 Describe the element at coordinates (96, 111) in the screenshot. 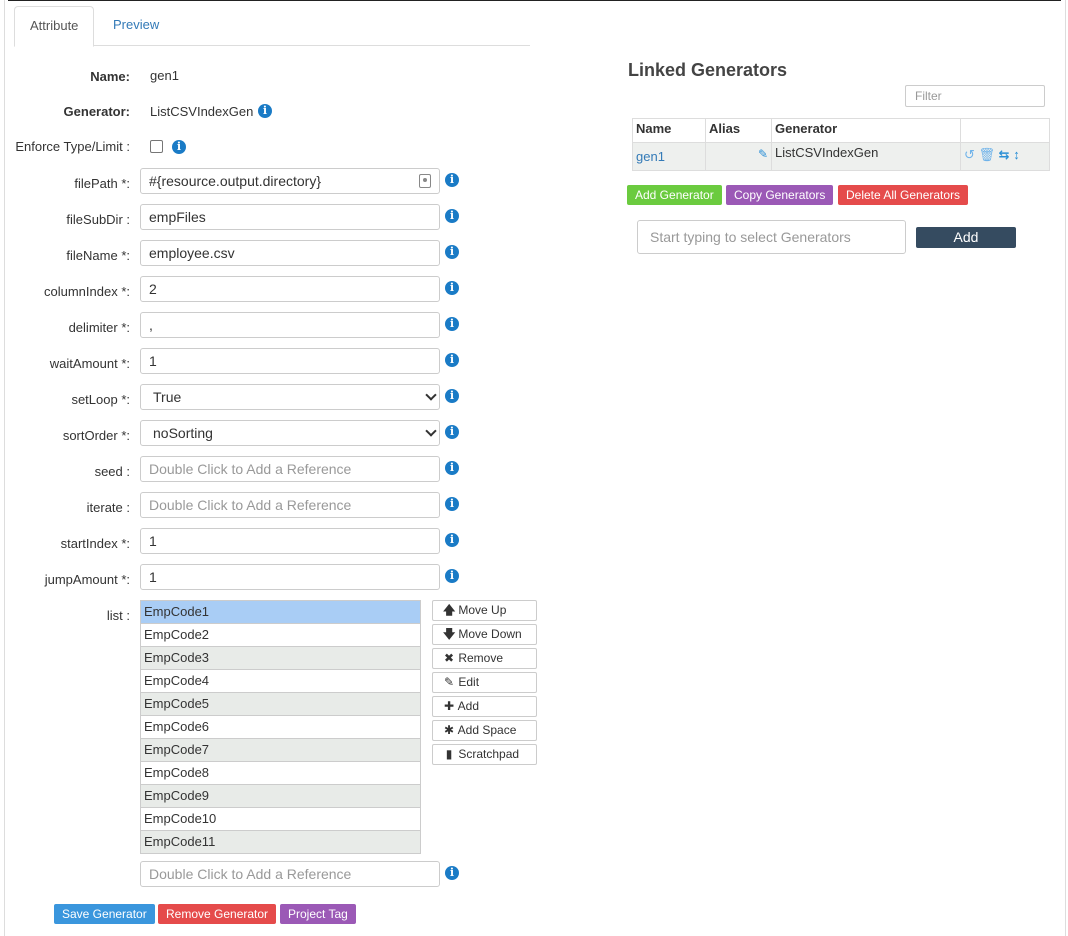

I see `generator-label: Generator:` at that location.